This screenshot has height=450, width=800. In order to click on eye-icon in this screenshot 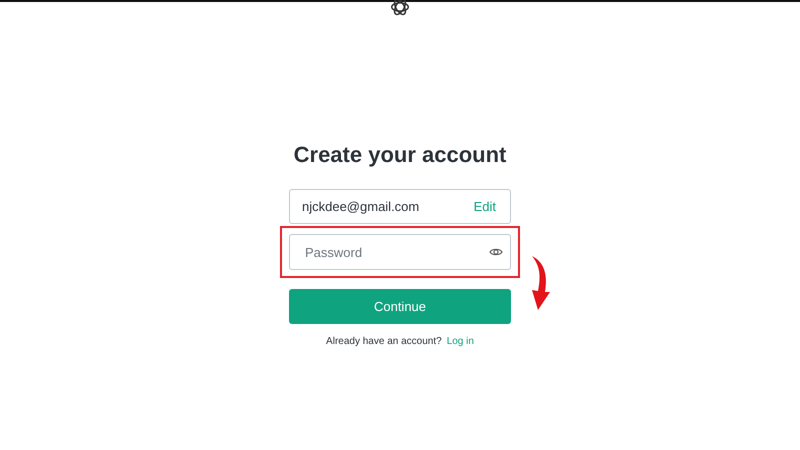, I will do `click(496, 252)`.